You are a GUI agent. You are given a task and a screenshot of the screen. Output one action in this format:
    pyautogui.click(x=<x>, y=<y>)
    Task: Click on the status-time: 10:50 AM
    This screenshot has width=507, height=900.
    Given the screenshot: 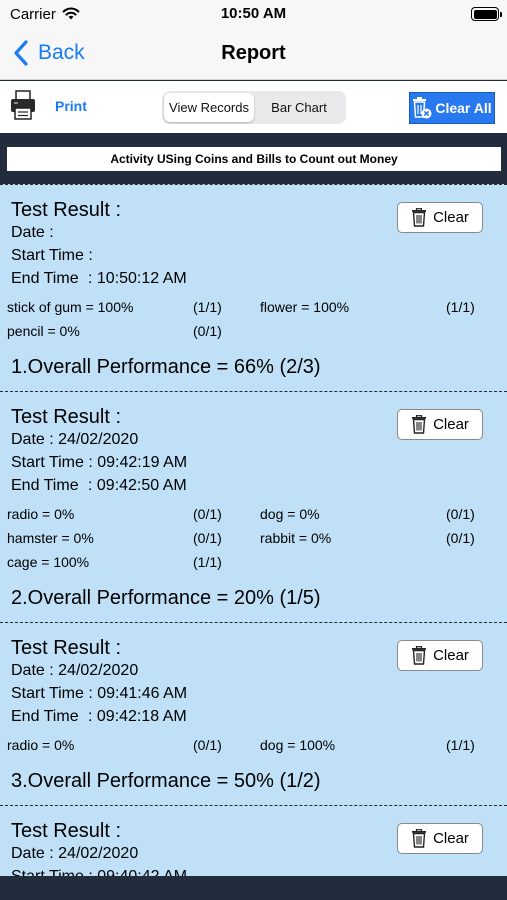 What is the action you would take?
    pyautogui.click(x=253, y=13)
    